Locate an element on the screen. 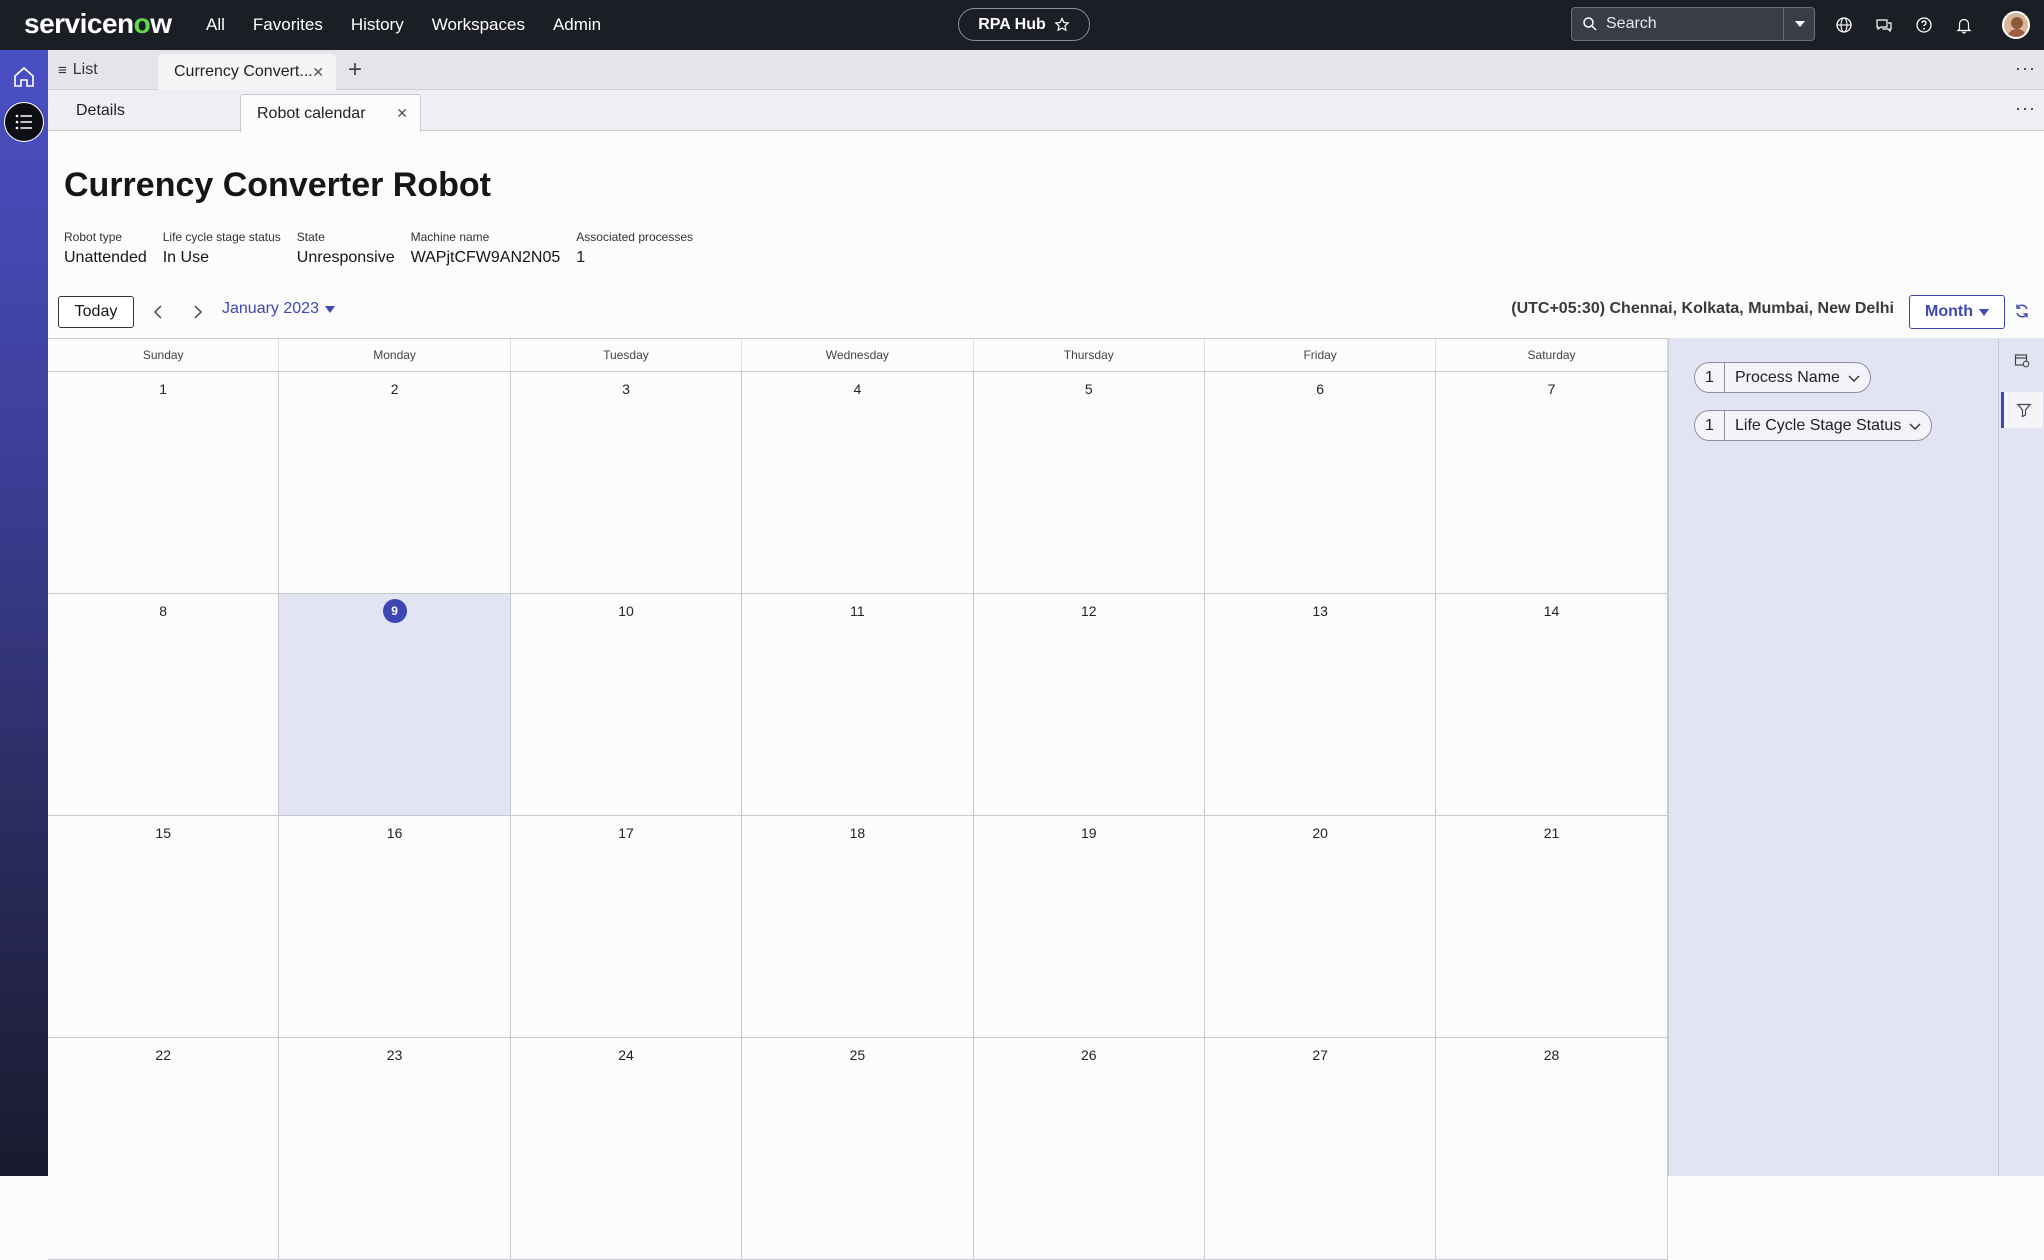  field-machine-name: Machine name WAPjtCFW9AN2N05 is located at coordinates (486, 248).